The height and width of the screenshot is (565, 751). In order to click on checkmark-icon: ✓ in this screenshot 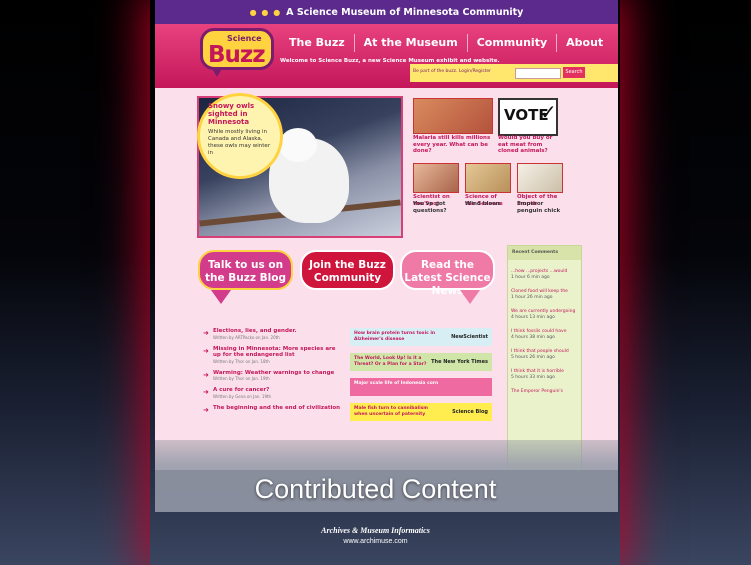, I will do `click(548, 112)`.